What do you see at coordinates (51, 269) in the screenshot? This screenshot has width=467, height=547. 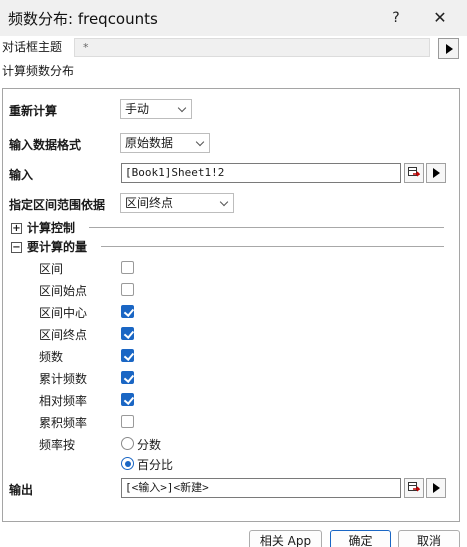 I see `quantity-bin-label: 区间` at bounding box center [51, 269].